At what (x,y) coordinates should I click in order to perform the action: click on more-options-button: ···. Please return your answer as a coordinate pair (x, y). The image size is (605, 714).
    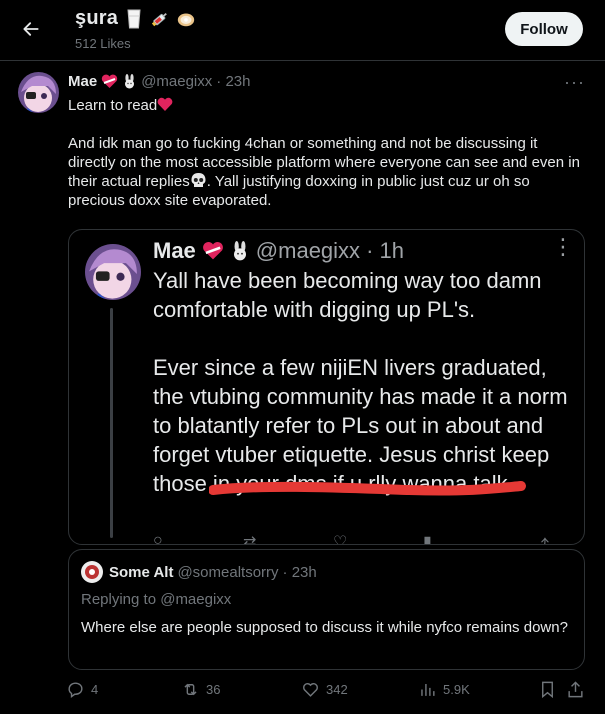
    Looking at the image, I should click on (574, 82).